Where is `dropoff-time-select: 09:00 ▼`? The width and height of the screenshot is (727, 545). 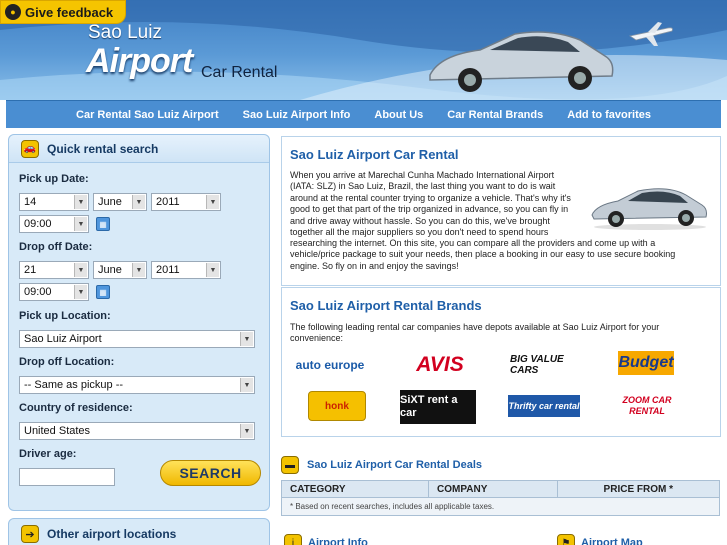 dropoff-time-select: 09:00 ▼ is located at coordinates (54, 292).